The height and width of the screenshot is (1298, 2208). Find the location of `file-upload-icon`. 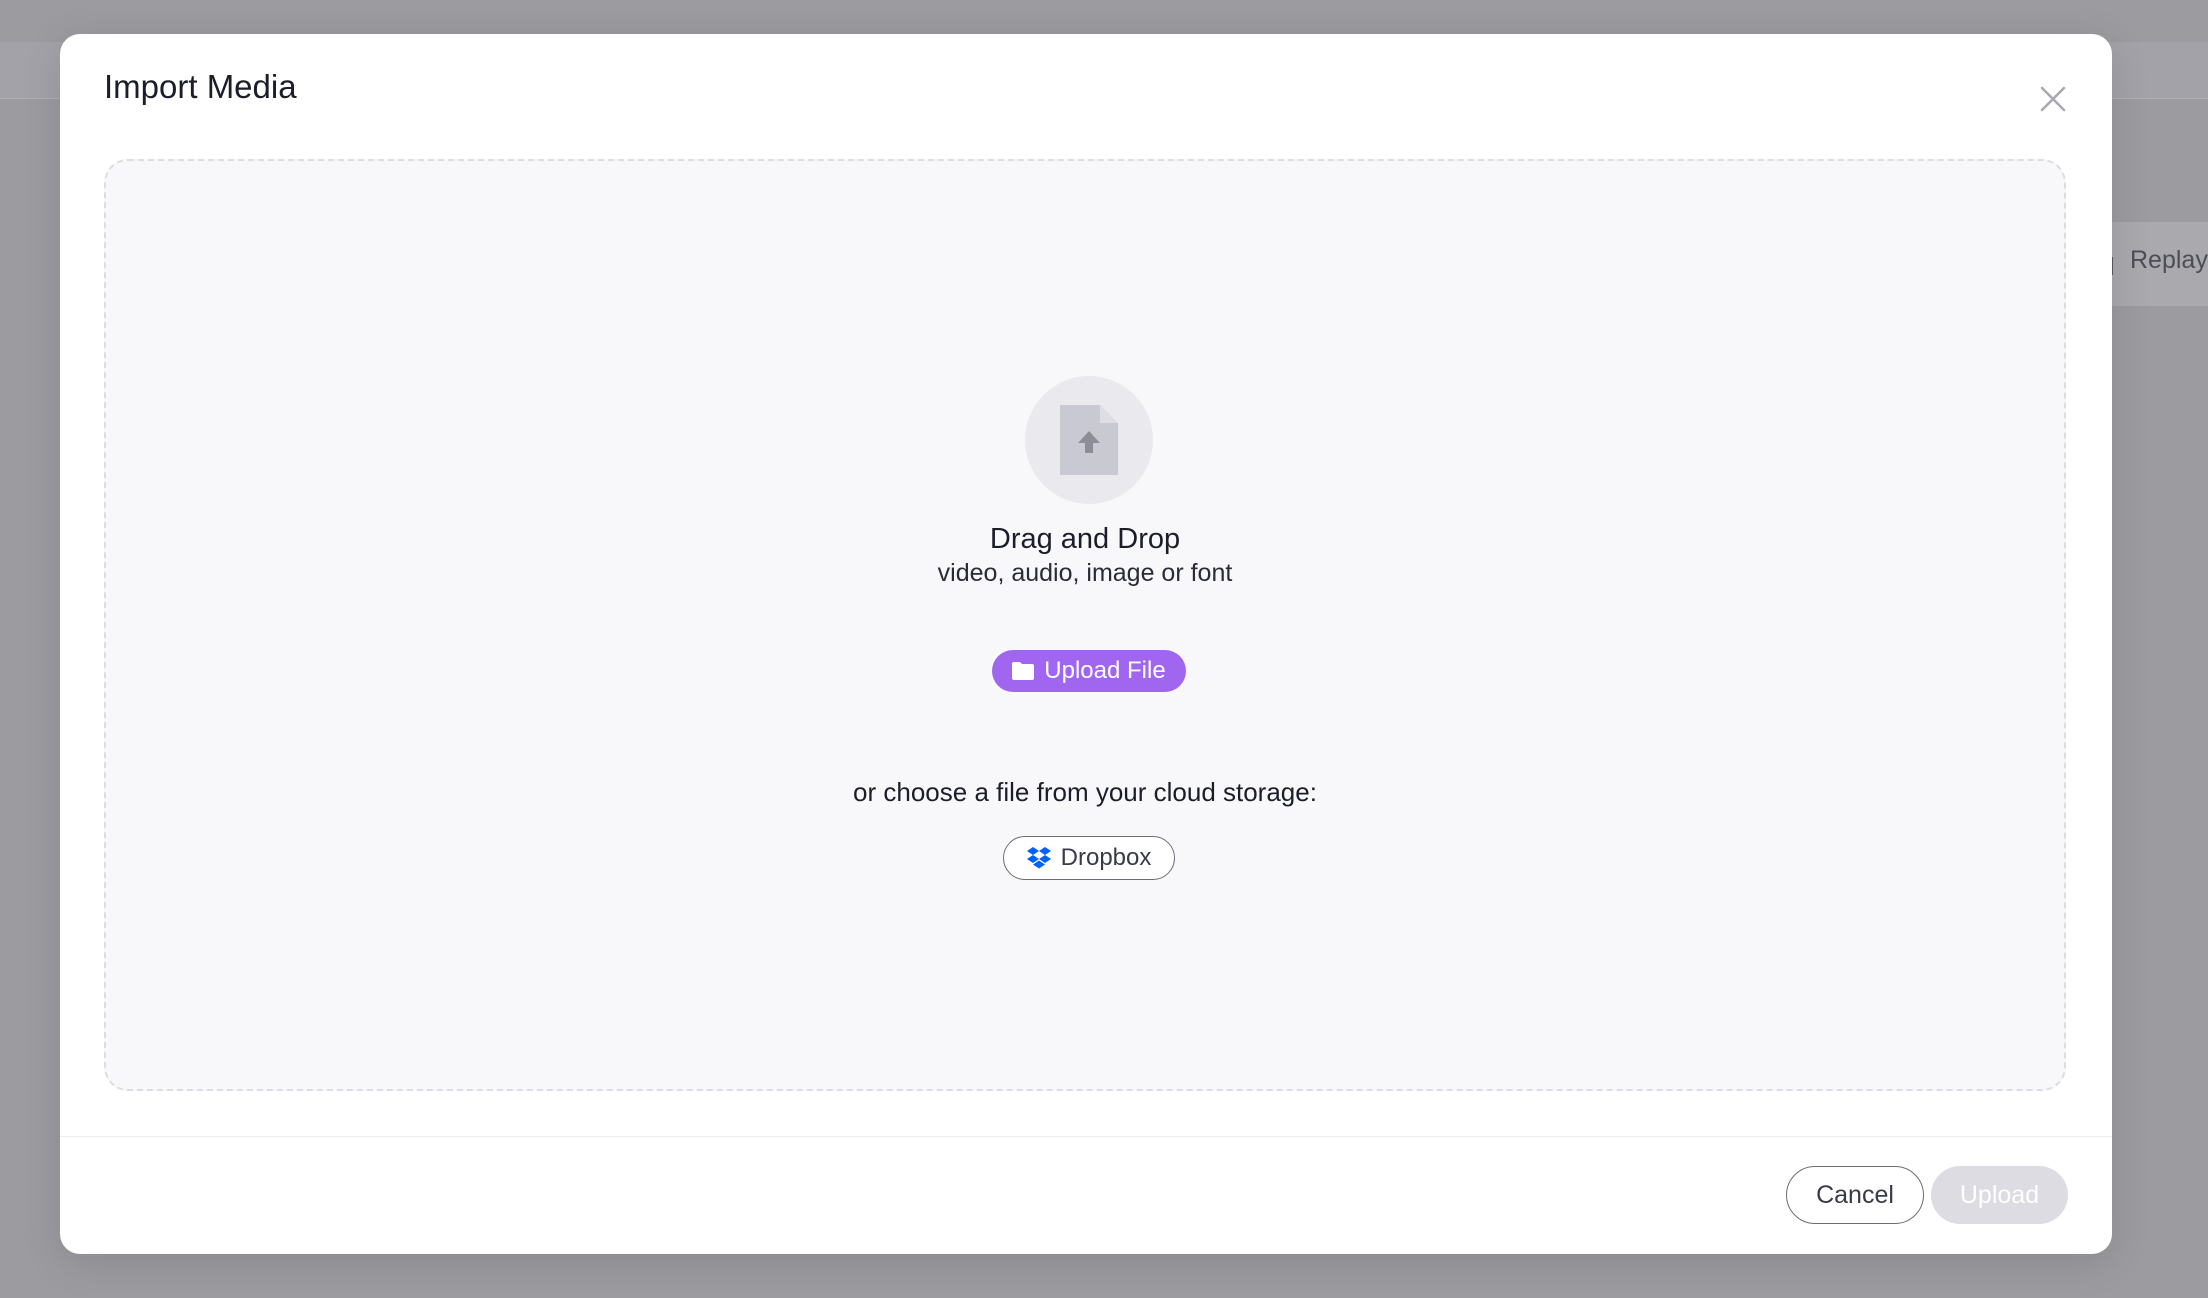

file-upload-icon is located at coordinates (1089, 440).